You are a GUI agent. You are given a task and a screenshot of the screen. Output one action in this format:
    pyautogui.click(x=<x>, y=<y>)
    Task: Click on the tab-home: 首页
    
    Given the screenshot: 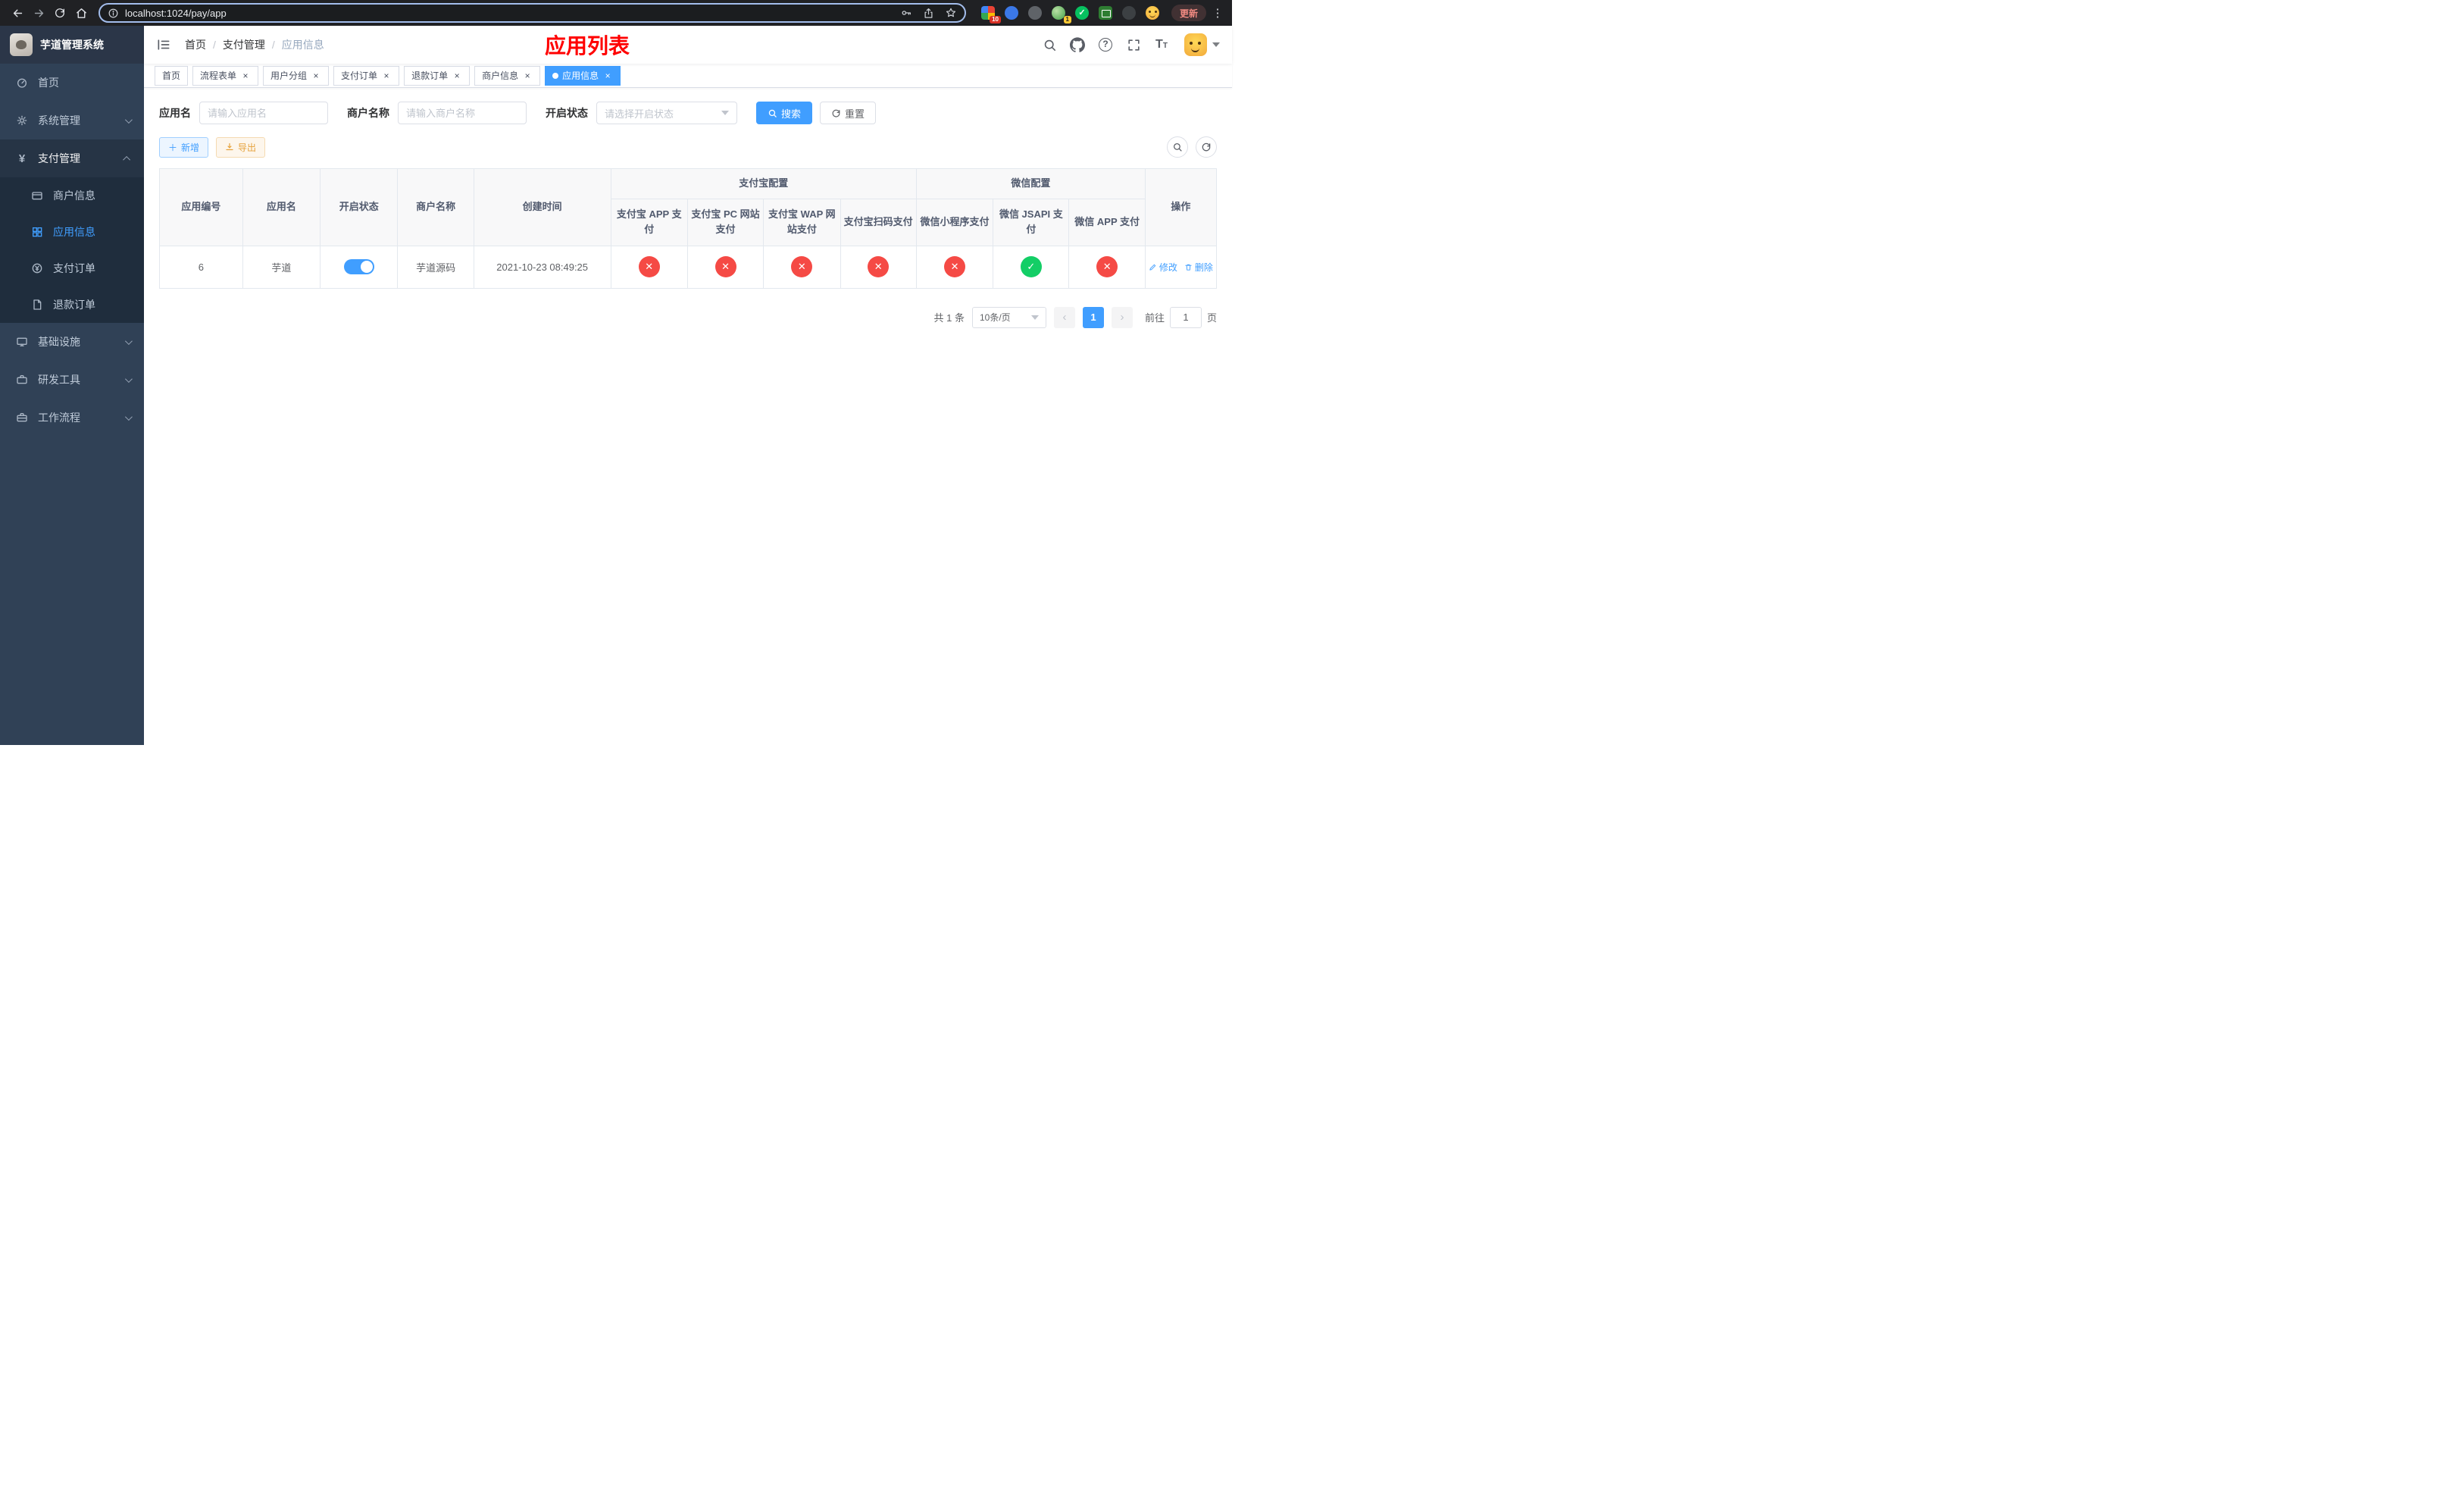 What is the action you would take?
    pyautogui.click(x=172, y=75)
    